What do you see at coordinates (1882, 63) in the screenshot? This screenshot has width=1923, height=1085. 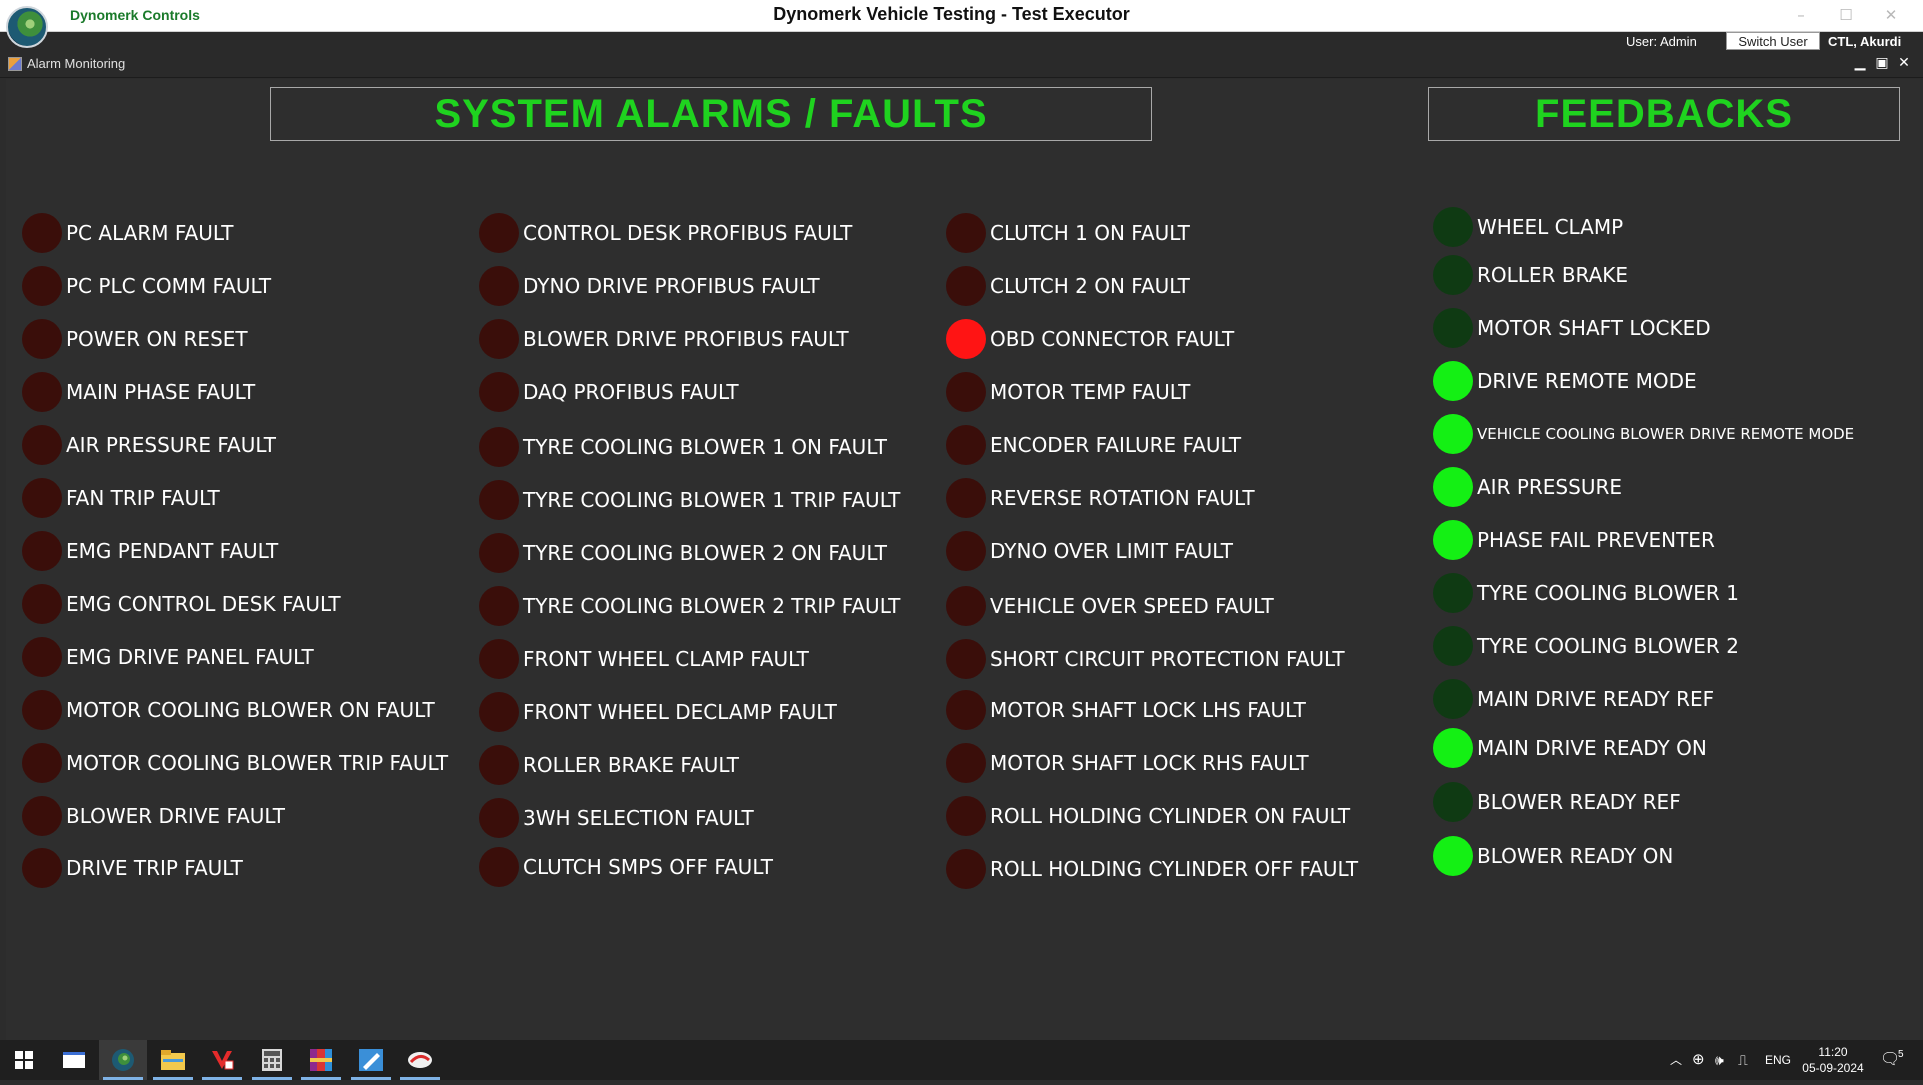 I see `child-maximize-button: ▣` at bounding box center [1882, 63].